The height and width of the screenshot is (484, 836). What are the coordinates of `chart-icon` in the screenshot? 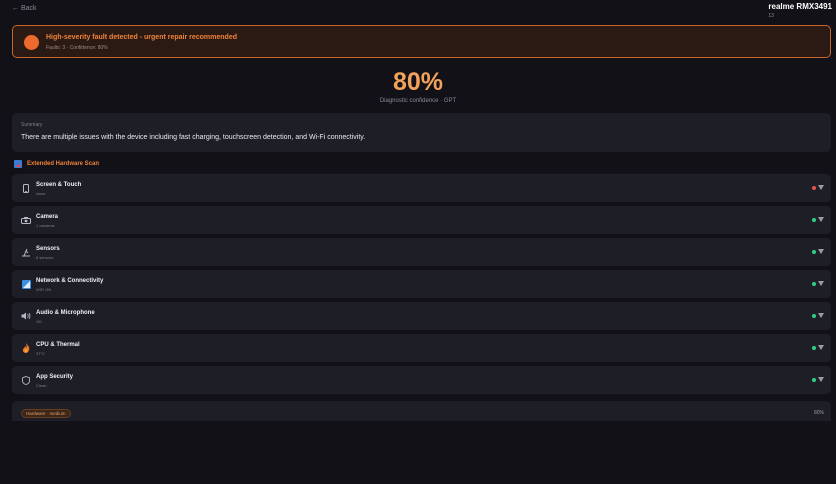 It's located at (18, 164).